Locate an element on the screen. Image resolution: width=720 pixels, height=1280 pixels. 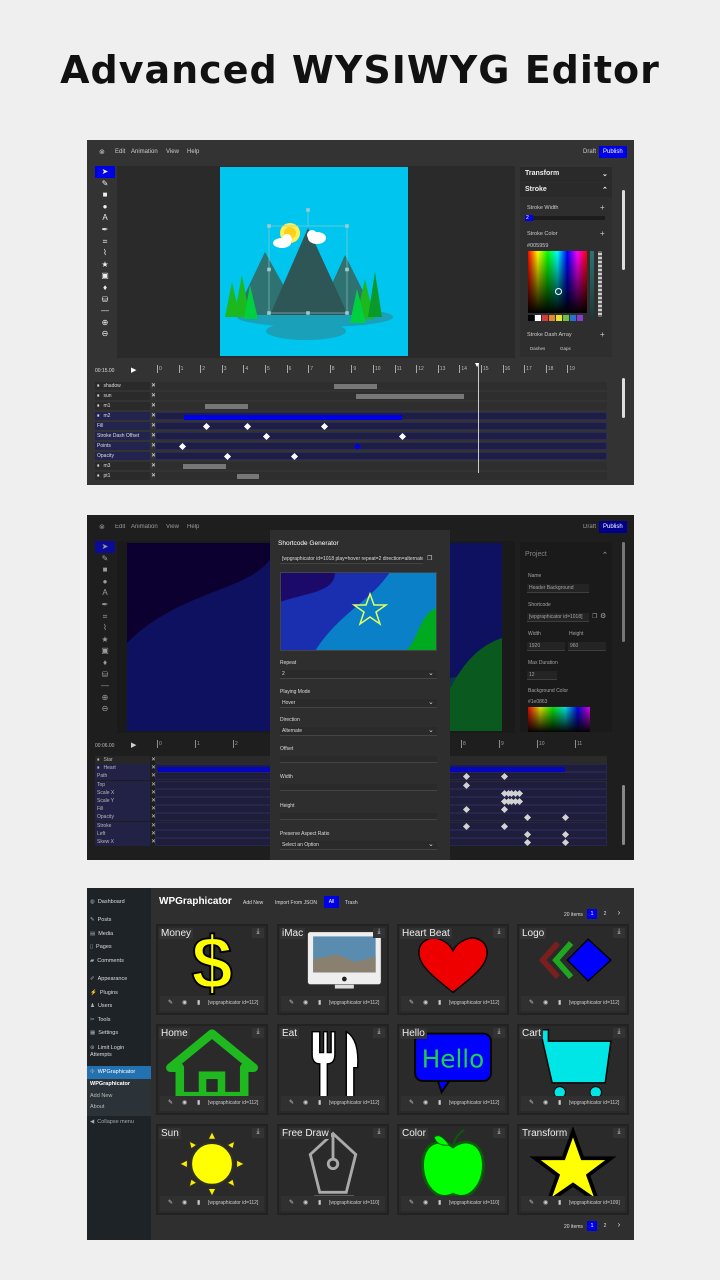
play-icon: ▶ is located at coordinates (133, 370).